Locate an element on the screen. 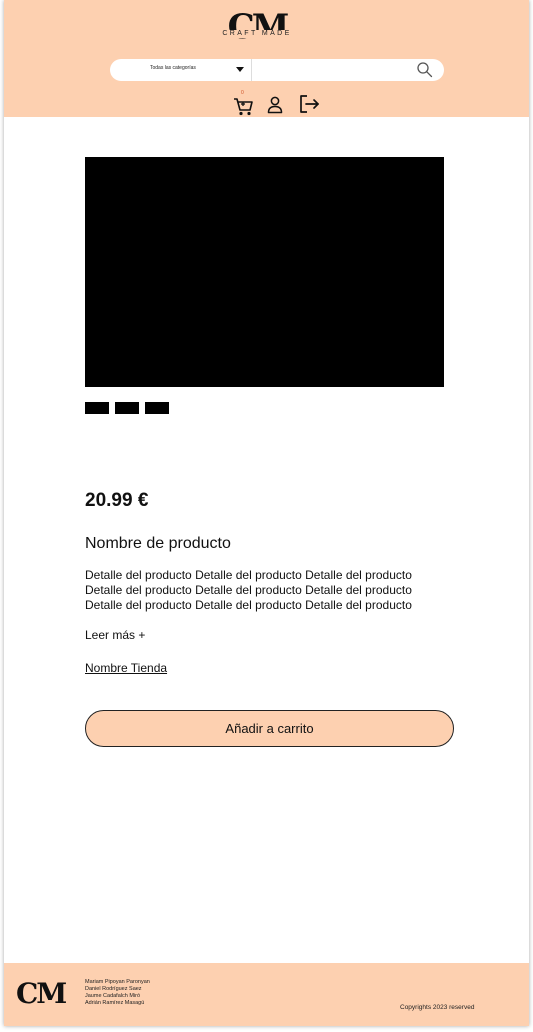 Image resolution: width=533 pixels, height=1032 pixels. cart-icon is located at coordinates (243, 107).